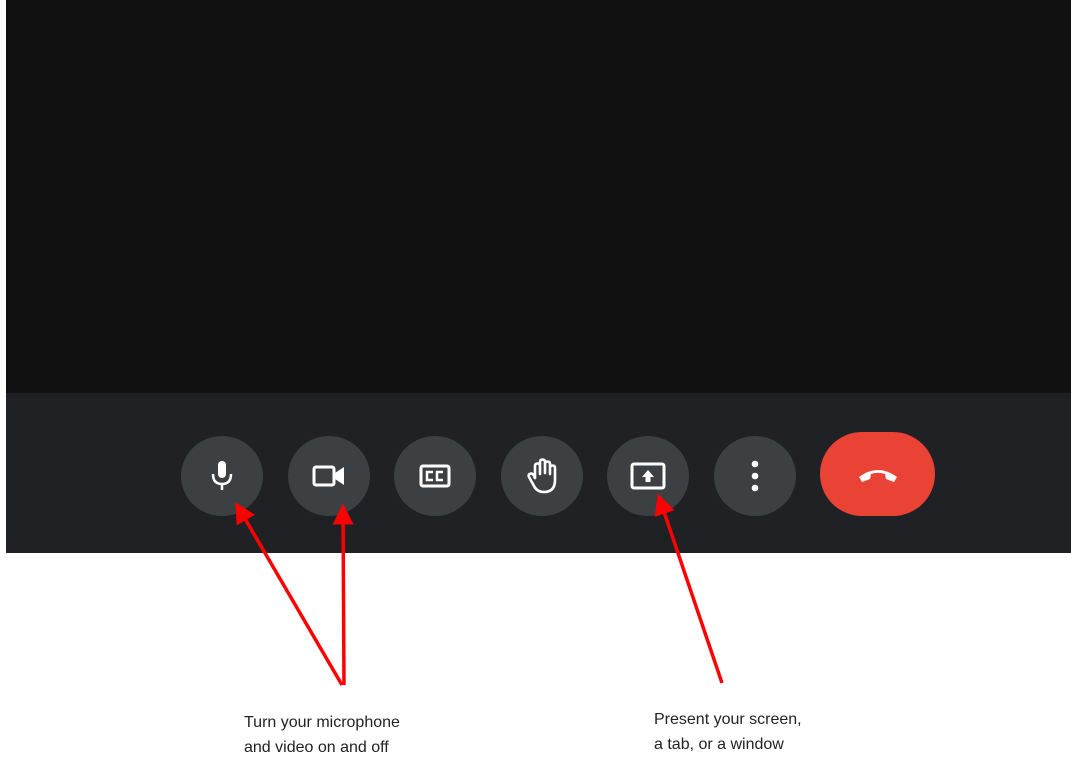  I want to click on end-call-button, so click(877, 474).